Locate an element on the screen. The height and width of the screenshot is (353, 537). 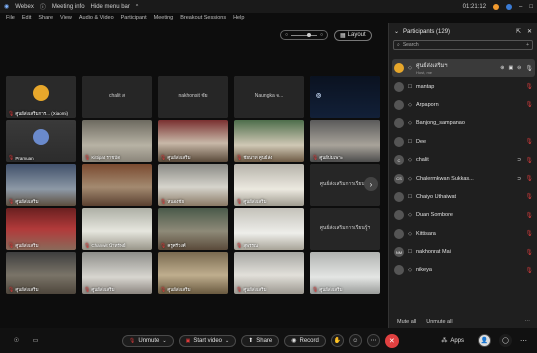
layout-button: ▦ Layout is located at coordinates (353, 35).